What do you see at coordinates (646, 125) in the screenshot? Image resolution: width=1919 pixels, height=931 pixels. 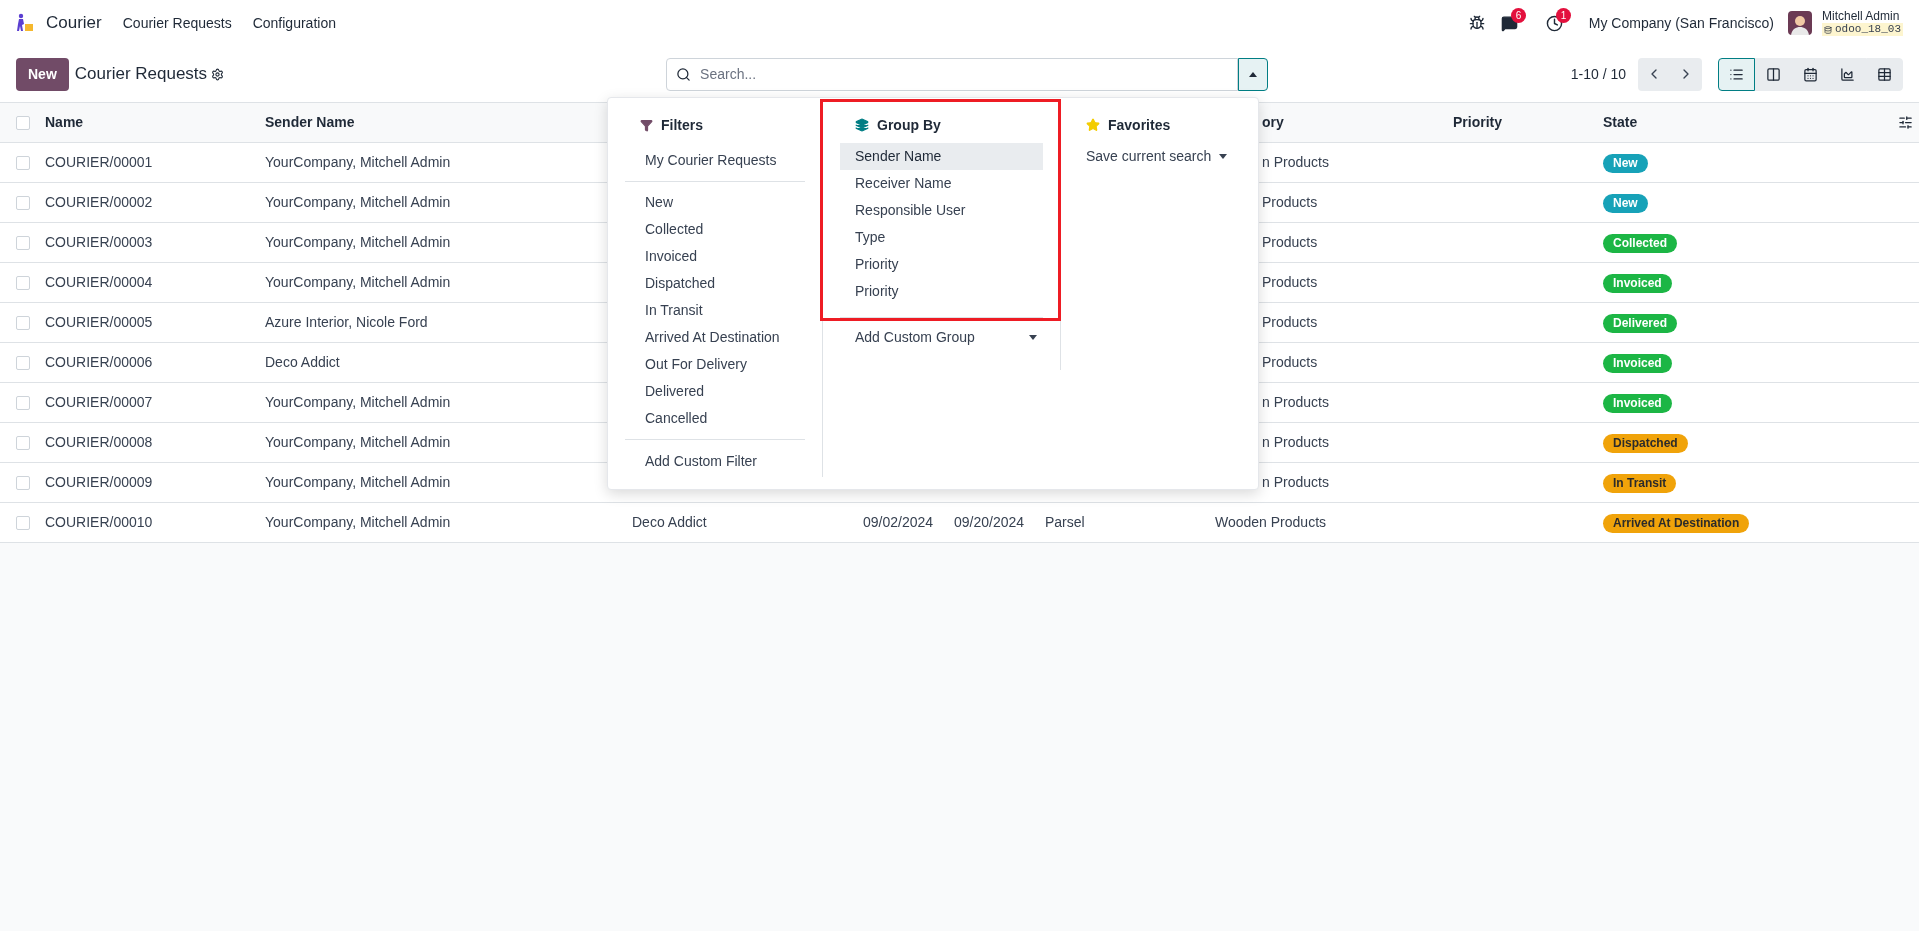 I see `filter-icon` at bounding box center [646, 125].